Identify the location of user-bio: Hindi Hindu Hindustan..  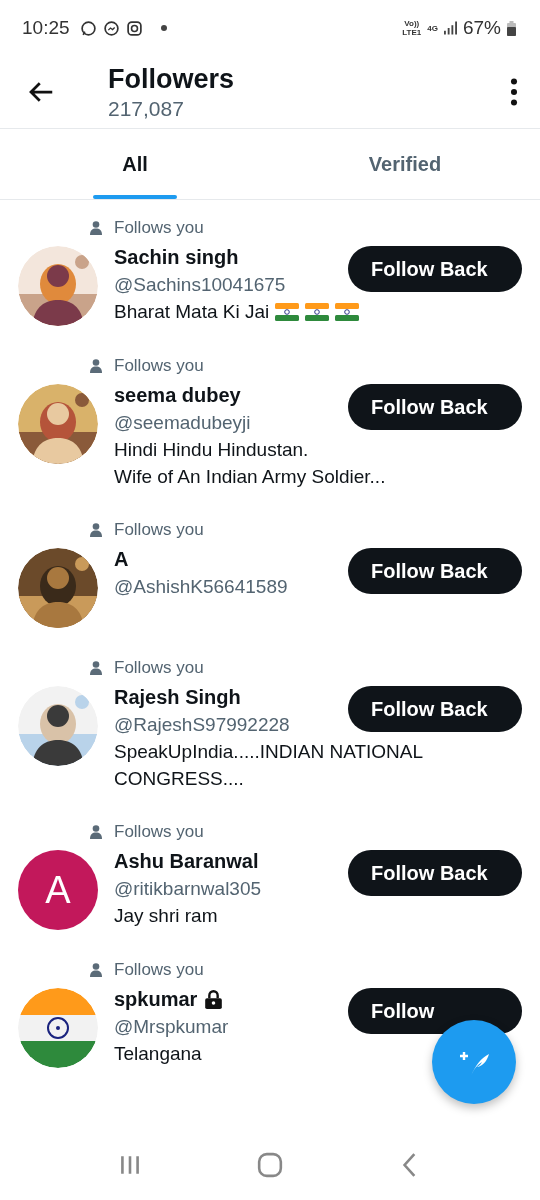
(211, 450).